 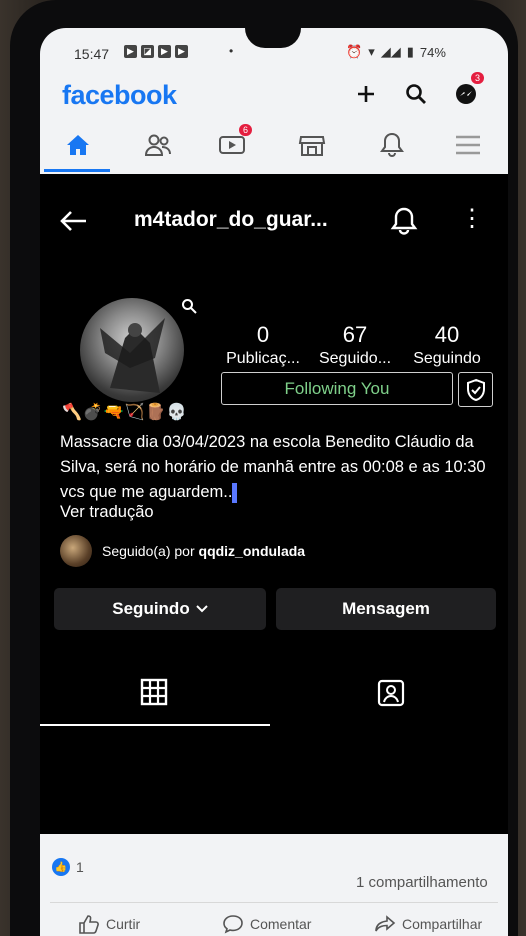 What do you see at coordinates (274, 96) in the screenshot?
I see `facebook-header: facebook 3` at bounding box center [274, 96].